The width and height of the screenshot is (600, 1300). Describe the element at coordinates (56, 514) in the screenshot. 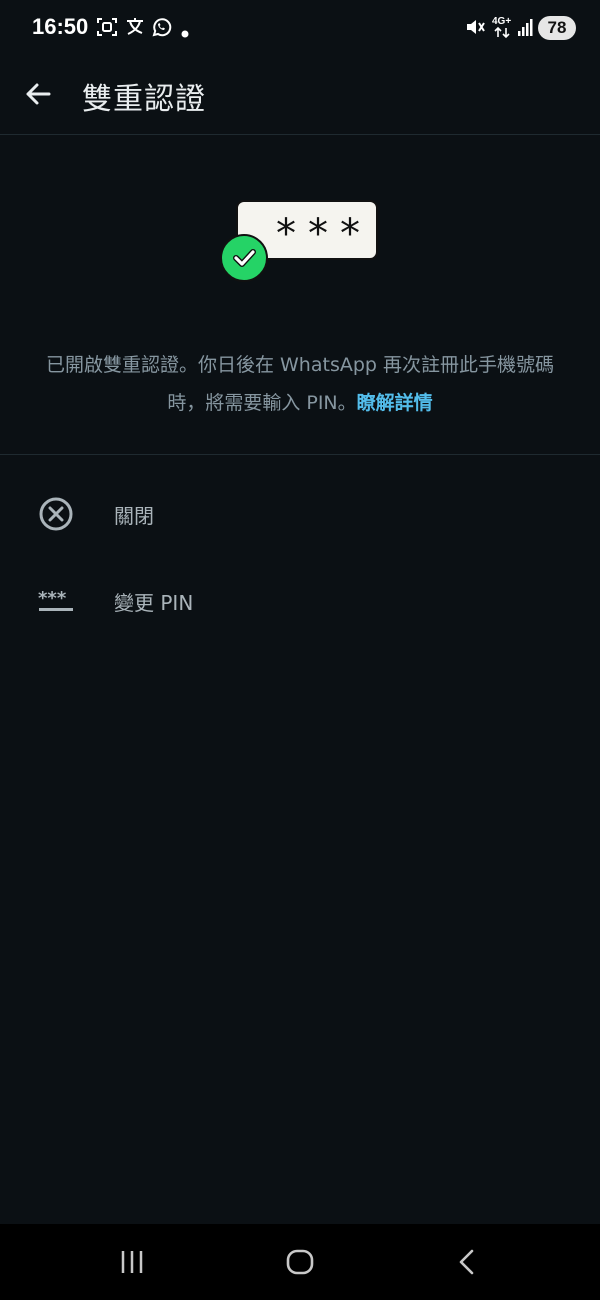

I see `close-circle-icon` at that location.